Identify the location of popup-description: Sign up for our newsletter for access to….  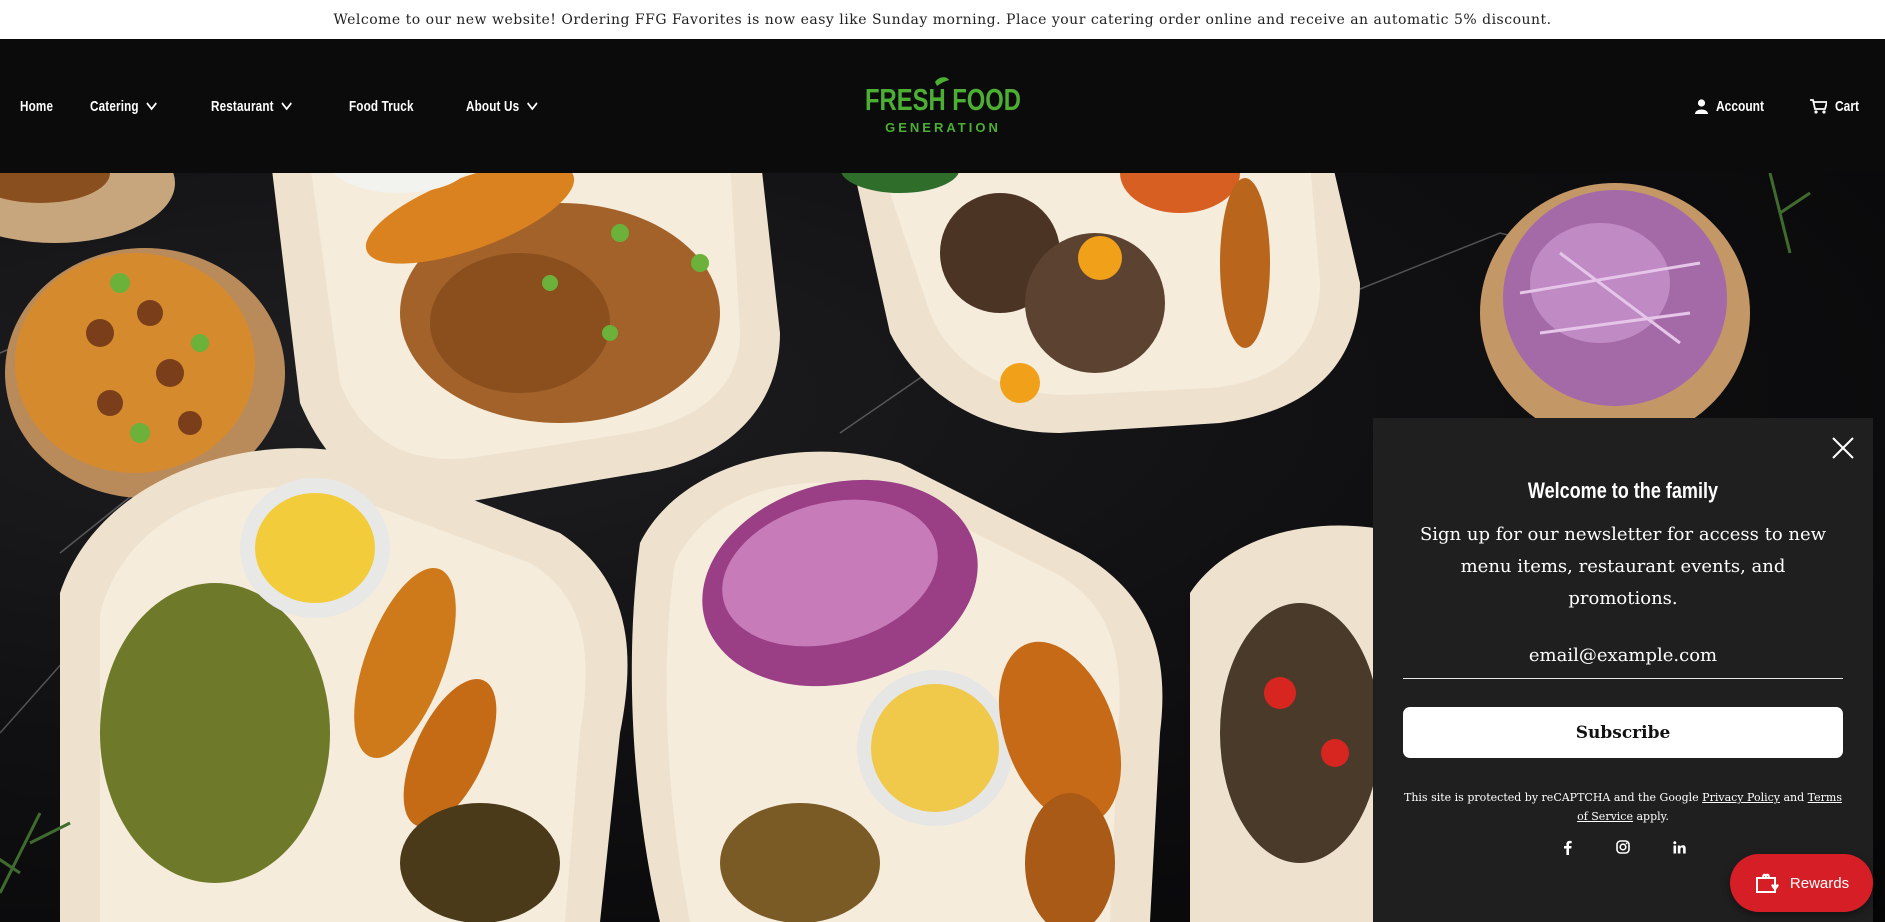
(1623, 566).